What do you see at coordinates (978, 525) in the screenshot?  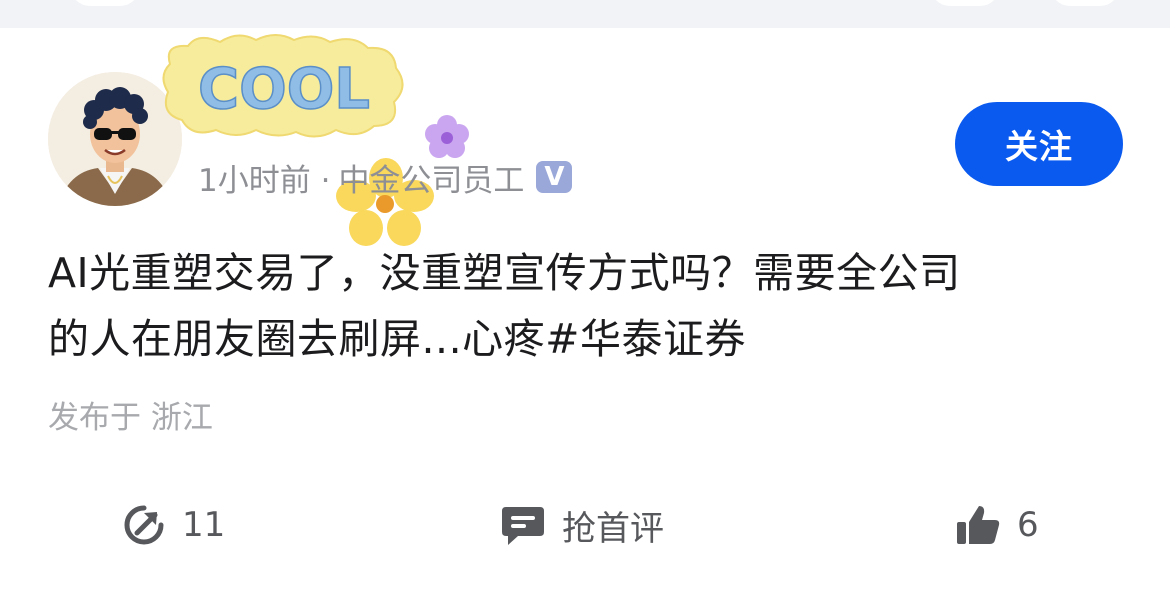 I see `thumbs-up-icon` at bounding box center [978, 525].